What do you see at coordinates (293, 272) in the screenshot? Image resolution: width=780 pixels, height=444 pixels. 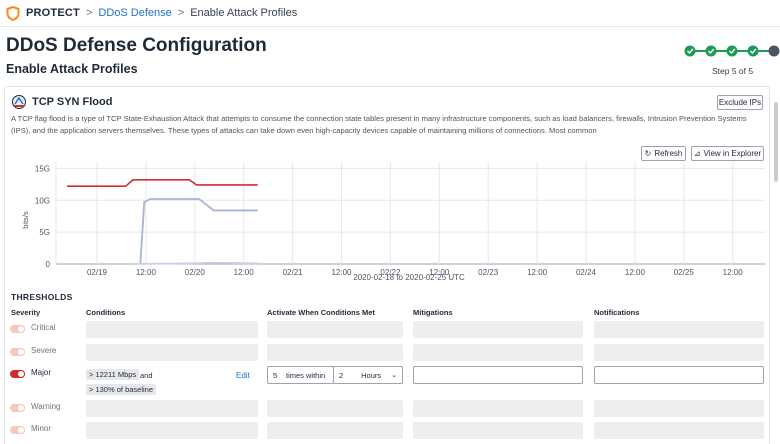 I see `x-tick-label: 02/21` at bounding box center [293, 272].